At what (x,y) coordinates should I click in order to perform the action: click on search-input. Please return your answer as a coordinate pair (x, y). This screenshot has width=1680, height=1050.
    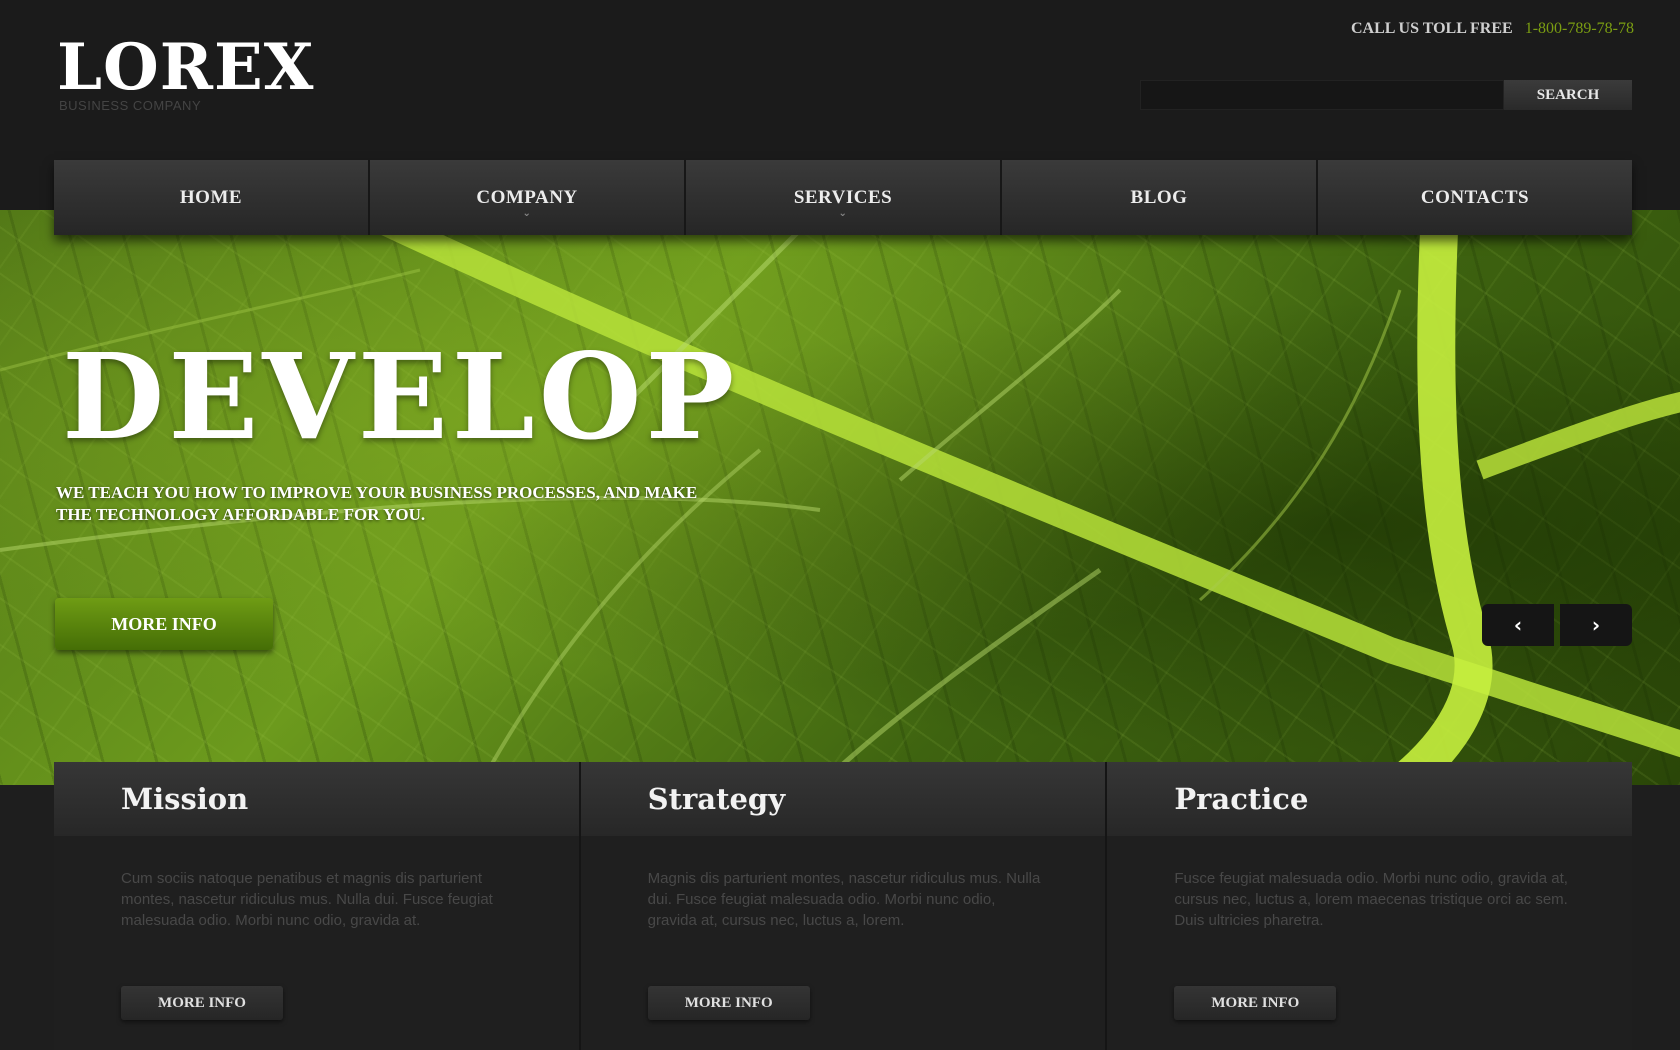
    Looking at the image, I should click on (1322, 95).